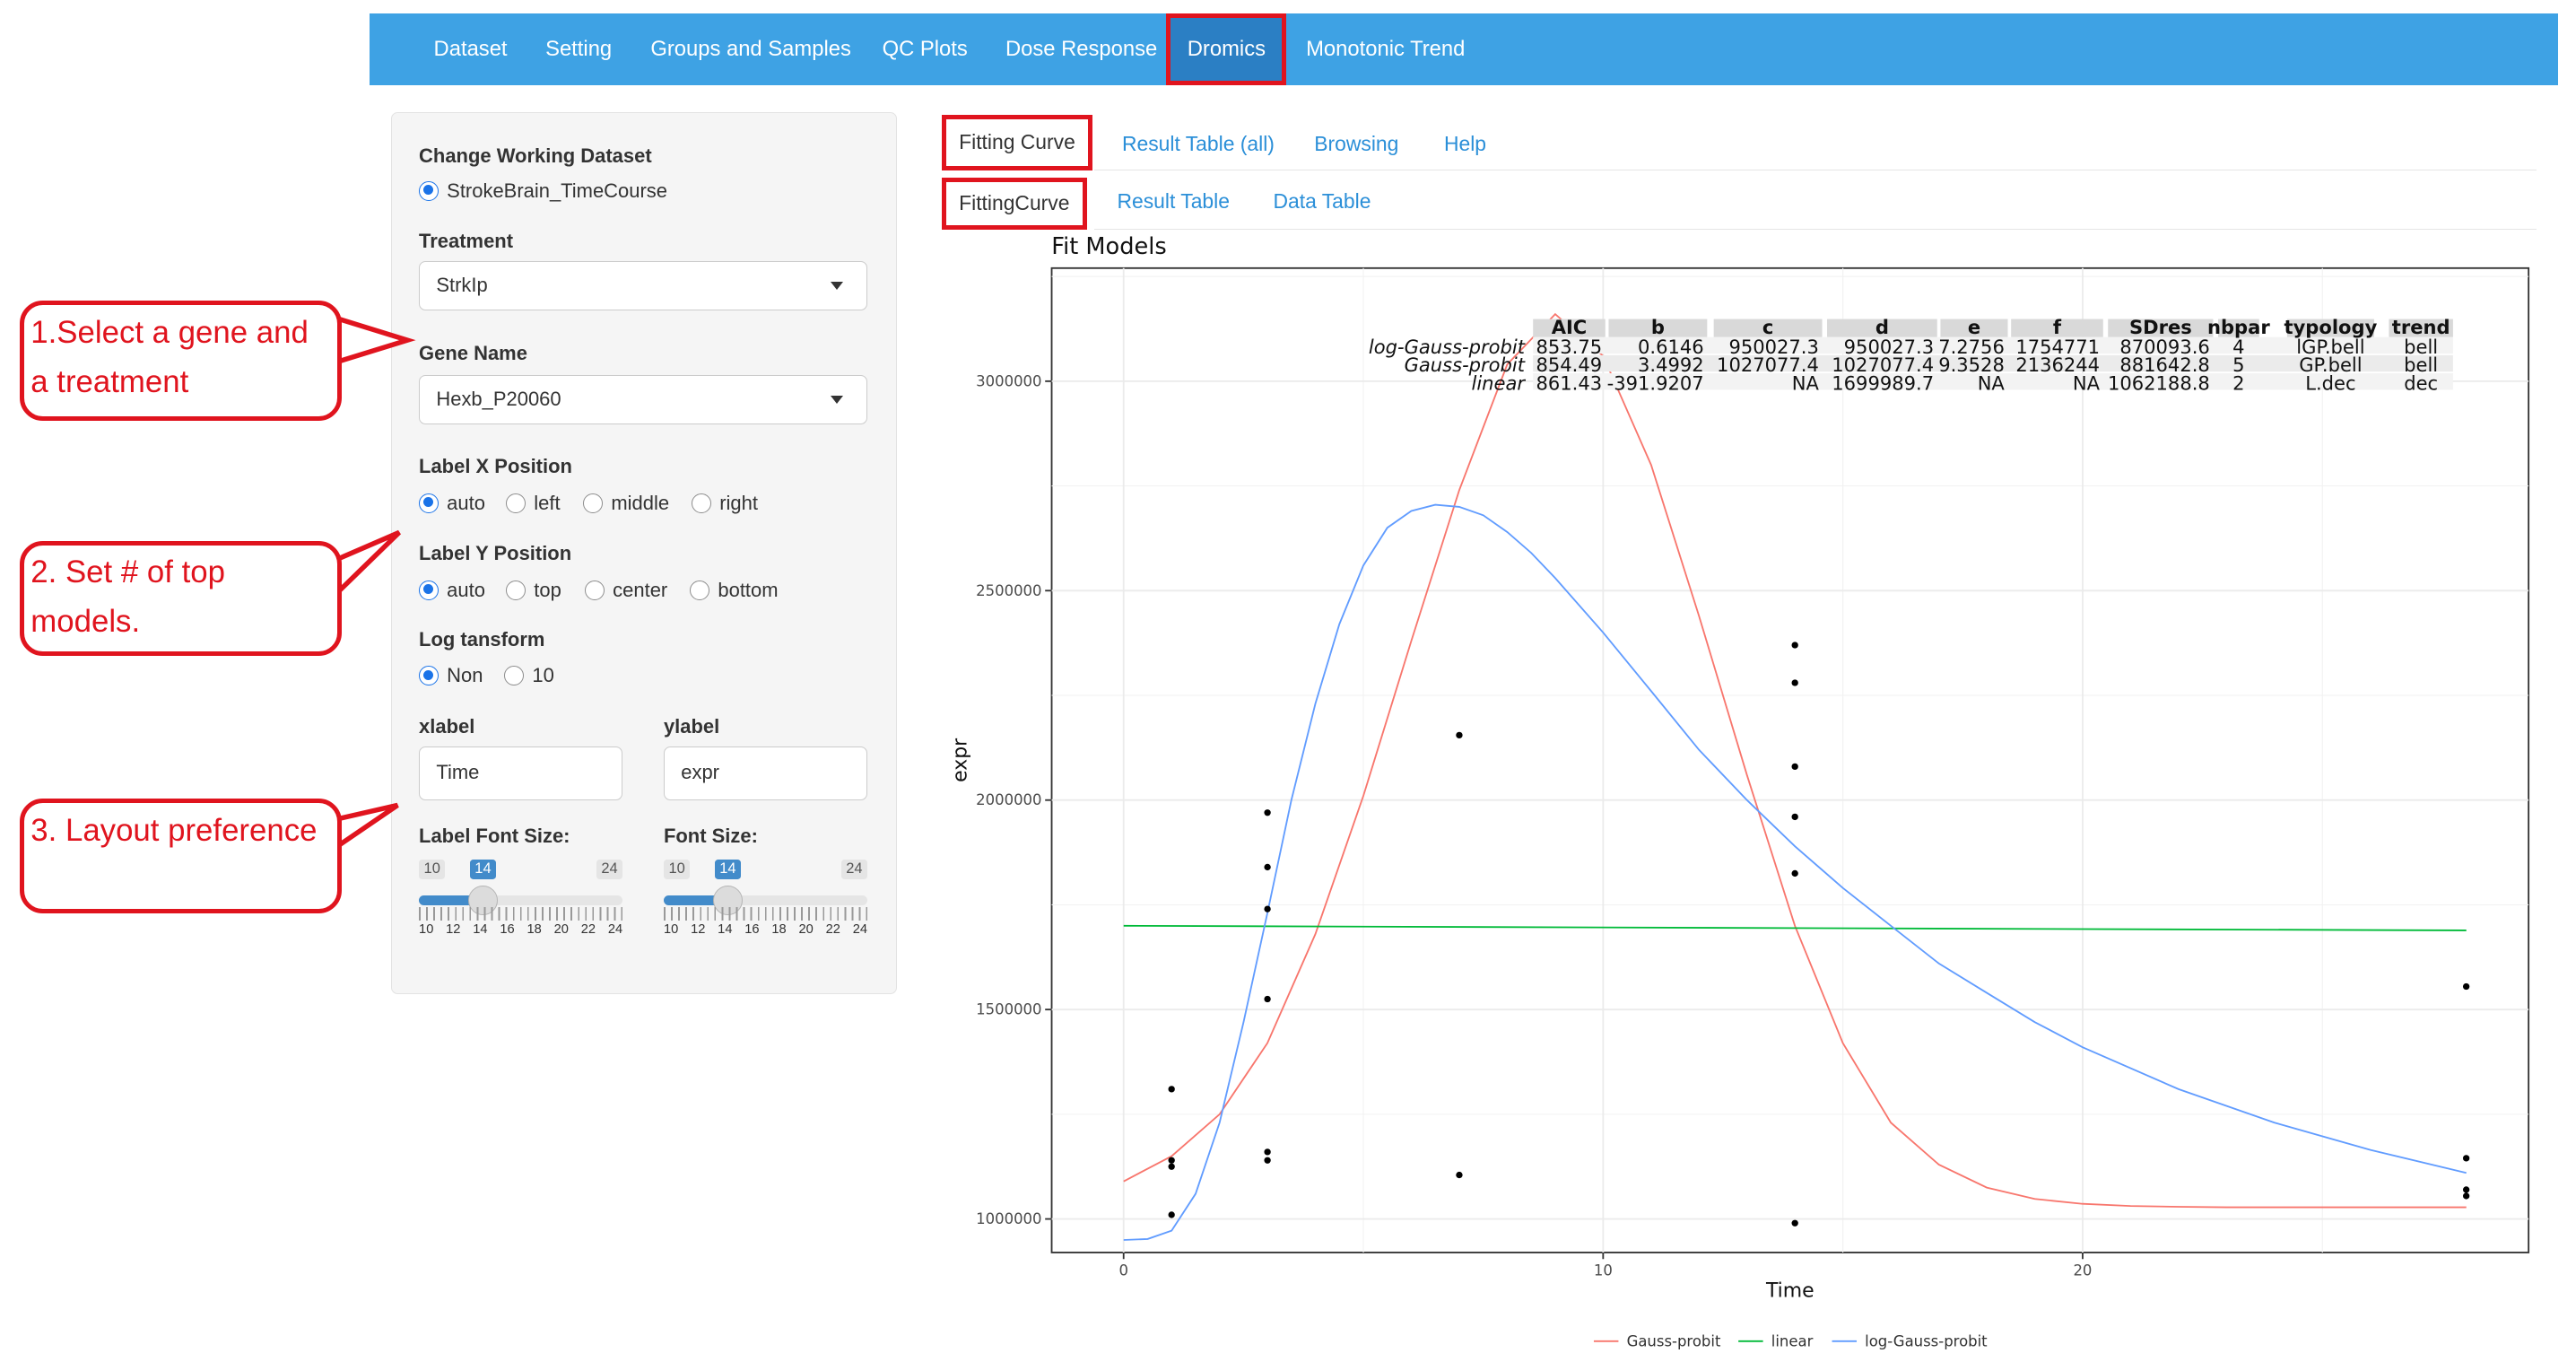 The width and height of the screenshot is (2576, 1362). Describe the element at coordinates (521, 773) in the screenshot. I see `xlabel-input: Time` at that location.